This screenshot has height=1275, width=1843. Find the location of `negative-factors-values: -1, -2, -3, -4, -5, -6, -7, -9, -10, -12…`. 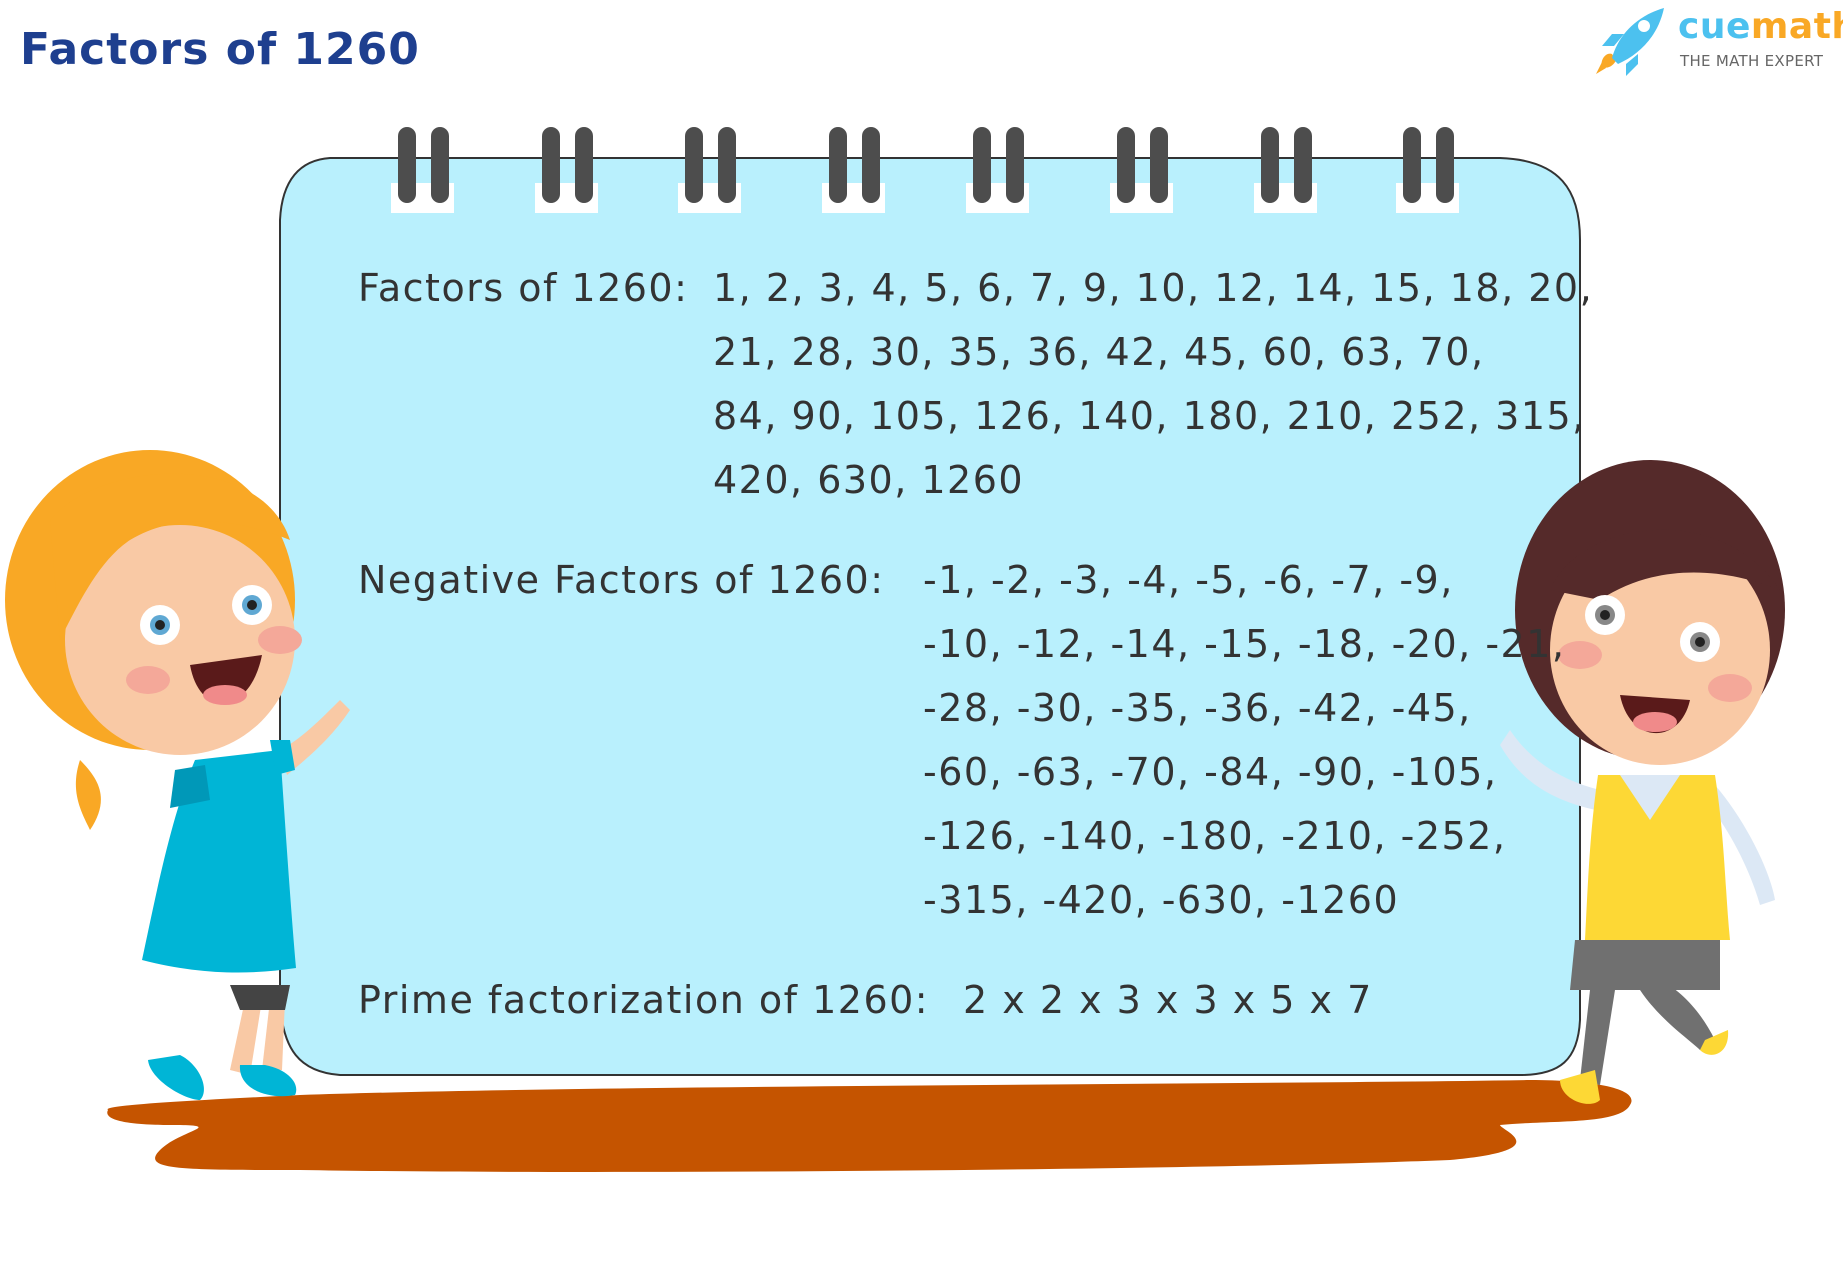

negative-factors-values: -1, -2, -3, -4, -5, -6, -7, -9, -10, -12… is located at coordinates (1244, 740).